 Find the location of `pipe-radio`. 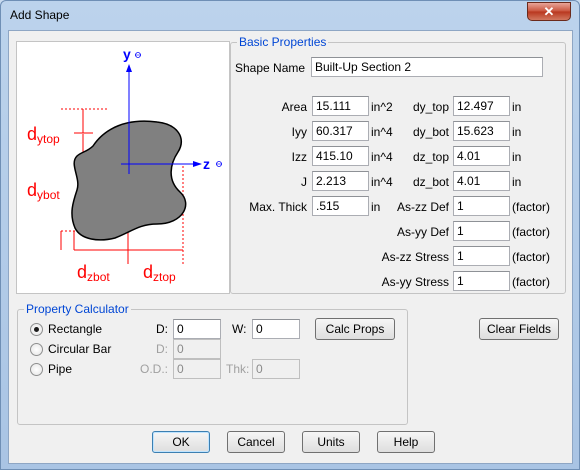

pipe-radio is located at coordinates (36, 369).